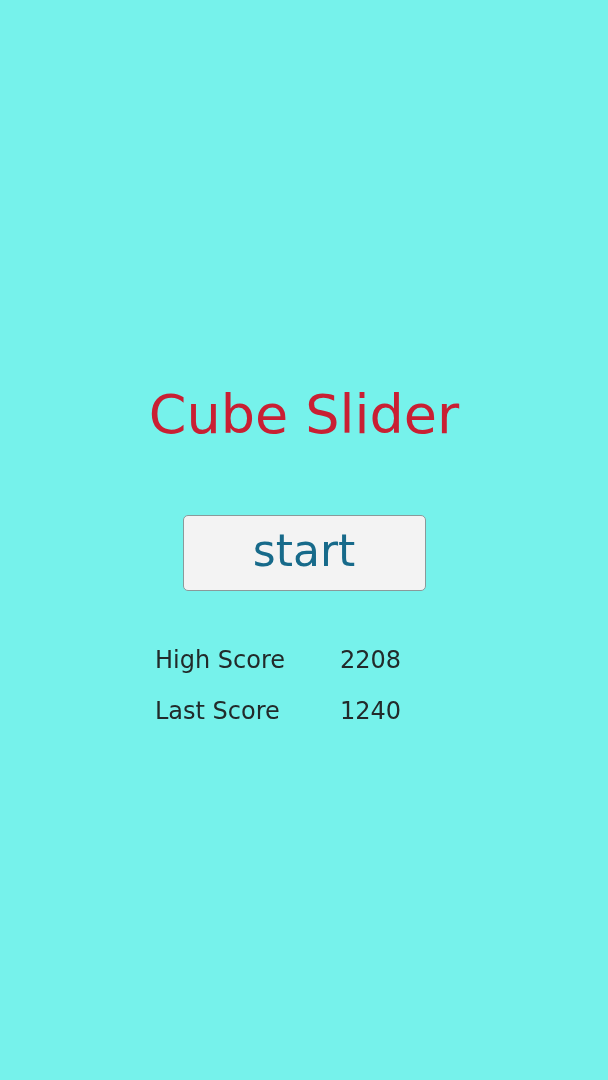 Image resolution: width=608 pixels, height=1080 pixels. Describe the element at coordinates (371, 660) in the screenshot. I see `score-value: 2208` at that location.